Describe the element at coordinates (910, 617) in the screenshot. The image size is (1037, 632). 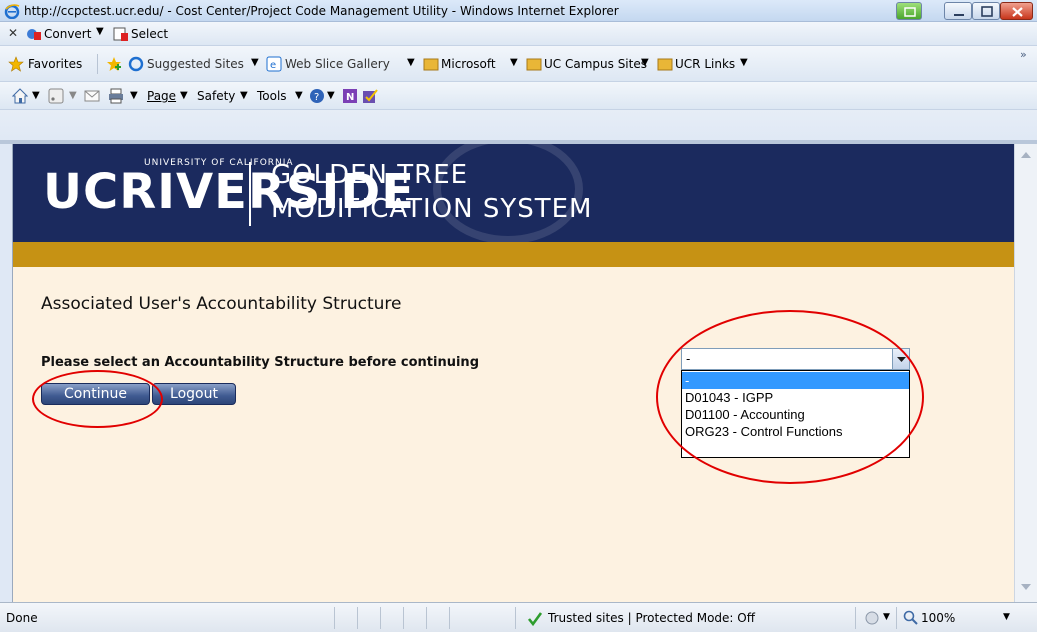
I see `zoom-icon` at that location.